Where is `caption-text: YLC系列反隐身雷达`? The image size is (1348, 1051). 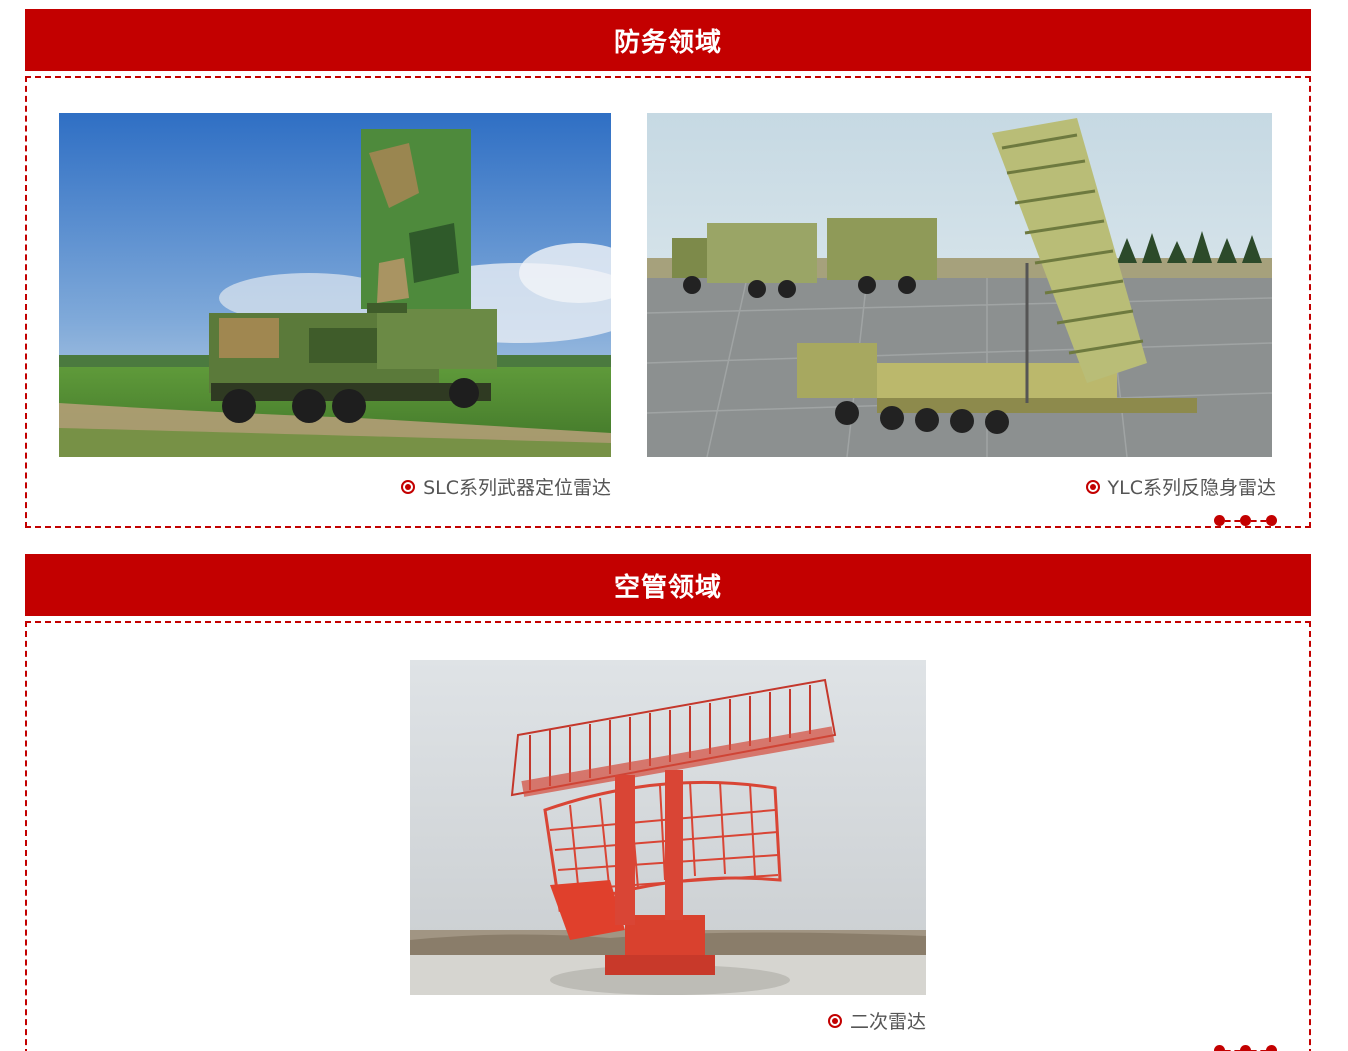 caption-text: YLC系列反隐身雷达 is located at coordinates (1191, 488).